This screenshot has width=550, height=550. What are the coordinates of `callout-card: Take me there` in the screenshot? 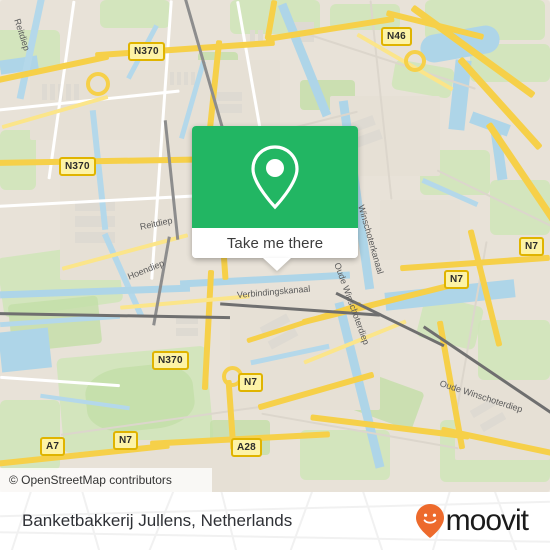 It's located at (275, 192).